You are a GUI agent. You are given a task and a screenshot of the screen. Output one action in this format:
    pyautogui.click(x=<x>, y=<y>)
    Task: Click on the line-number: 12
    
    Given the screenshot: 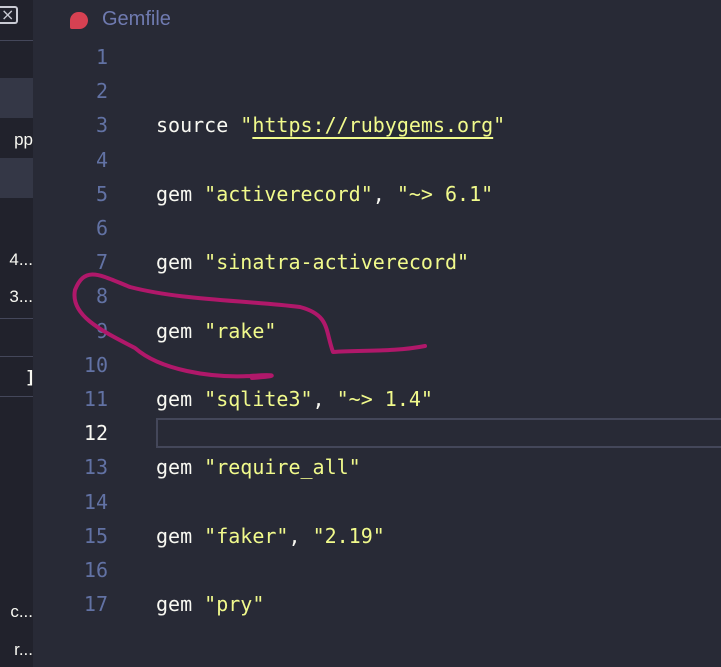 What is the action you would take?
    pyautogui.click(x=95, y=433)
    